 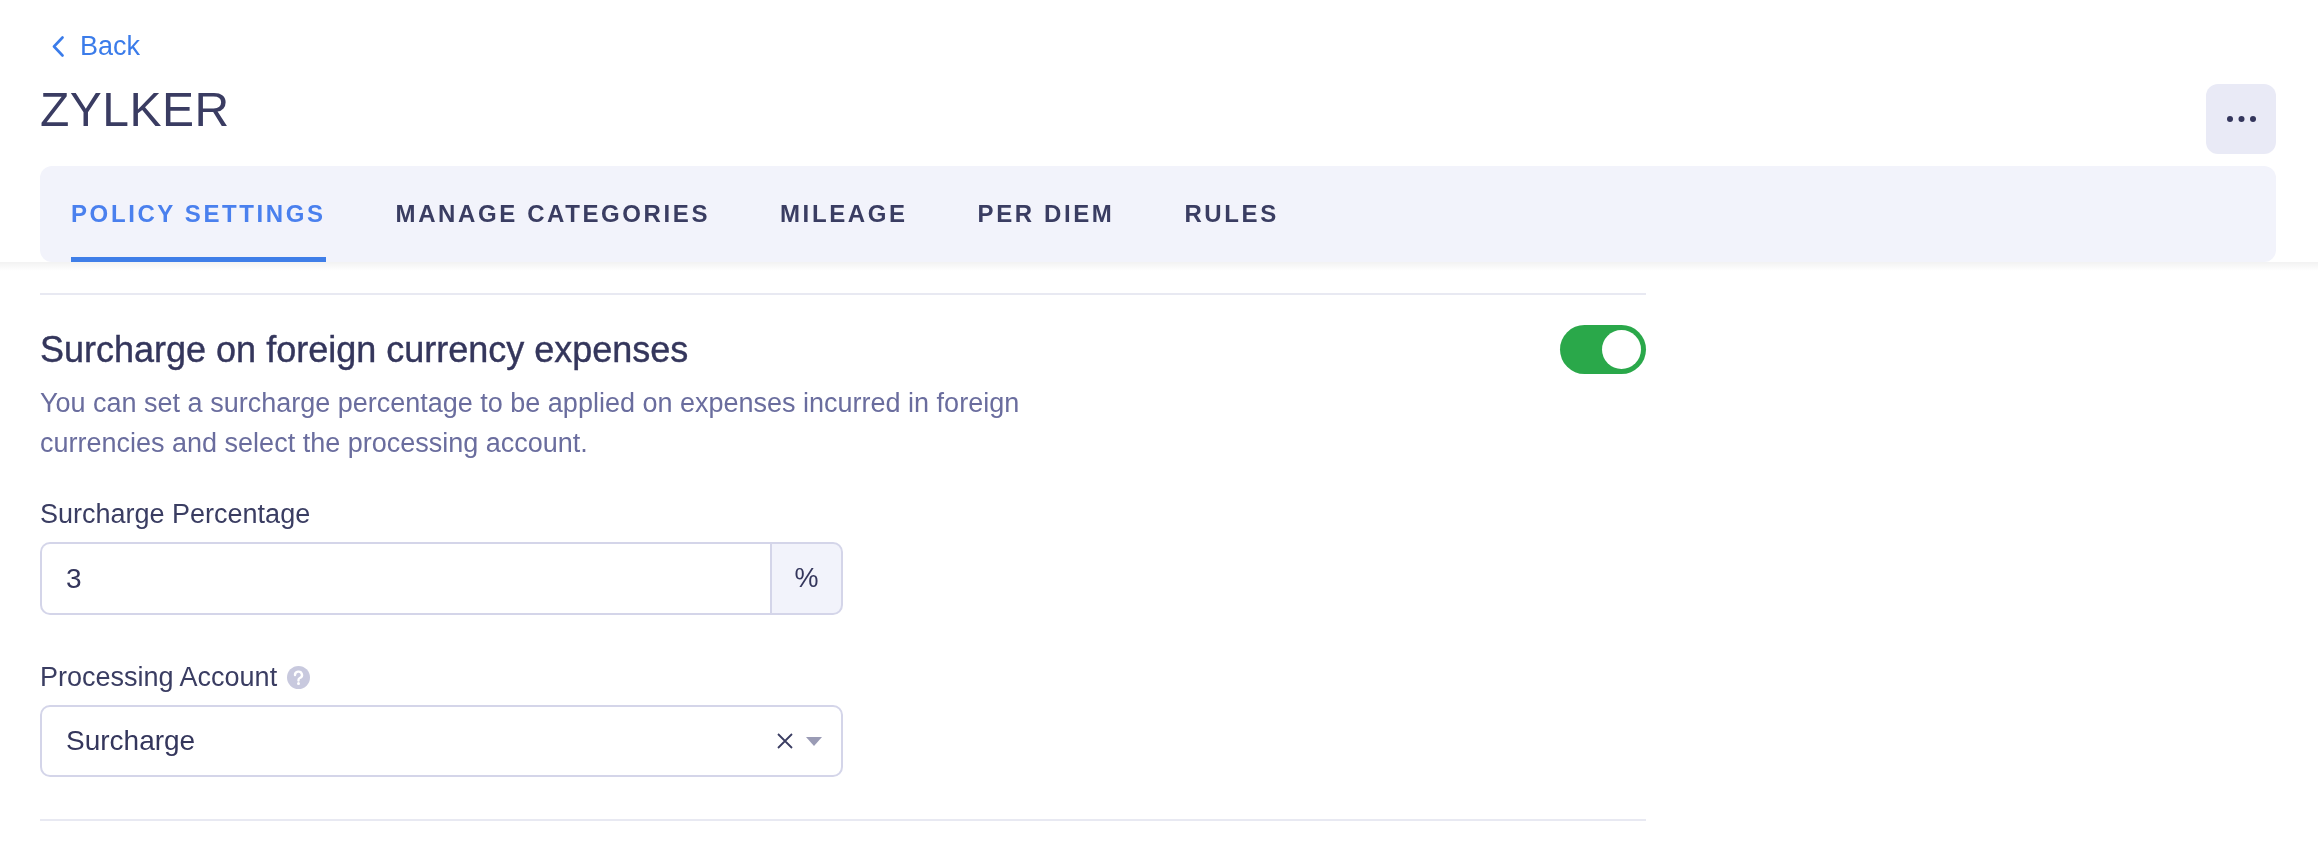 I want to click on caret-icon, so click(x=814, y=741).